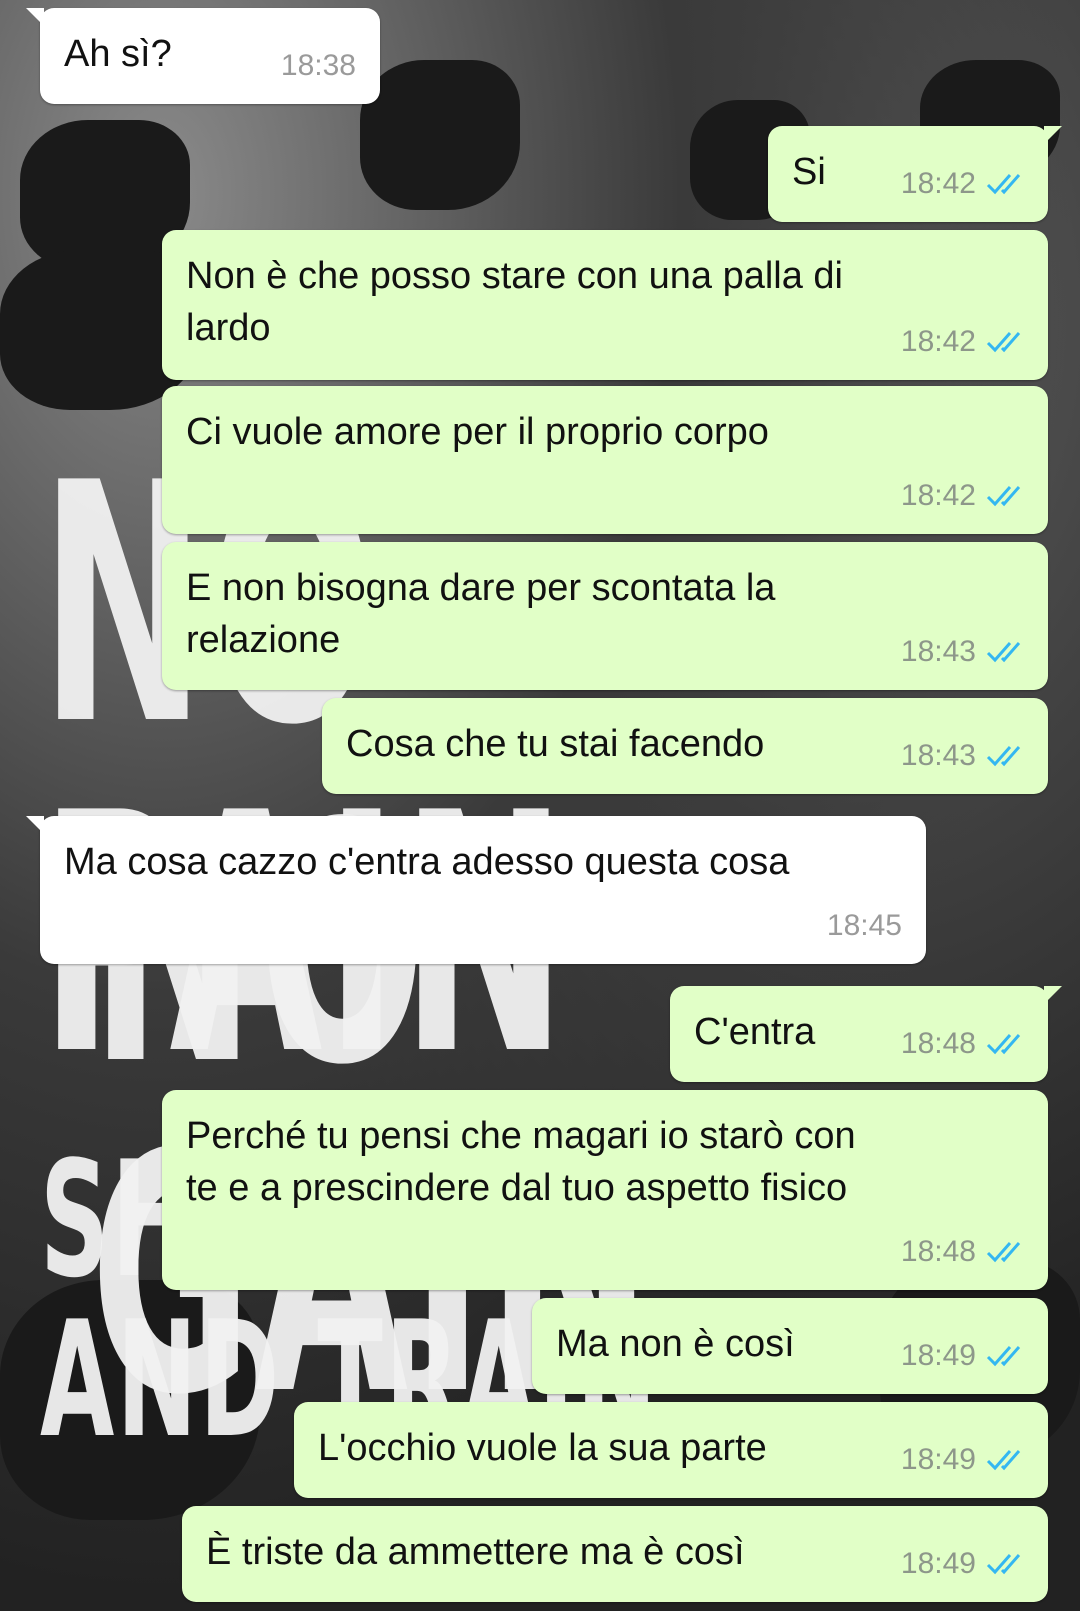  What do you see at coordinates (866, 1034) in the screenshot?
I see `outgoing-message: C'entra 18:48` at bounding box center [866, 1034].